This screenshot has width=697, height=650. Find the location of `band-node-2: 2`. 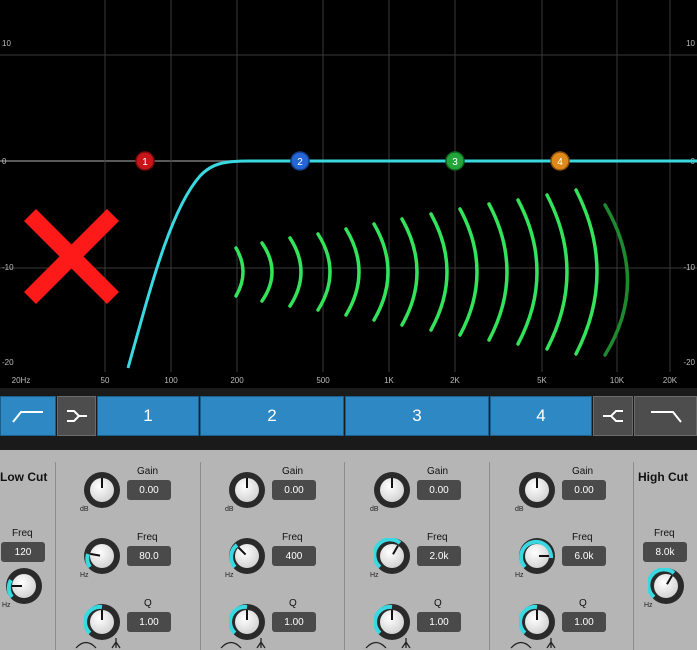

band-node-2: 2 is located at coordinates (300, 161).